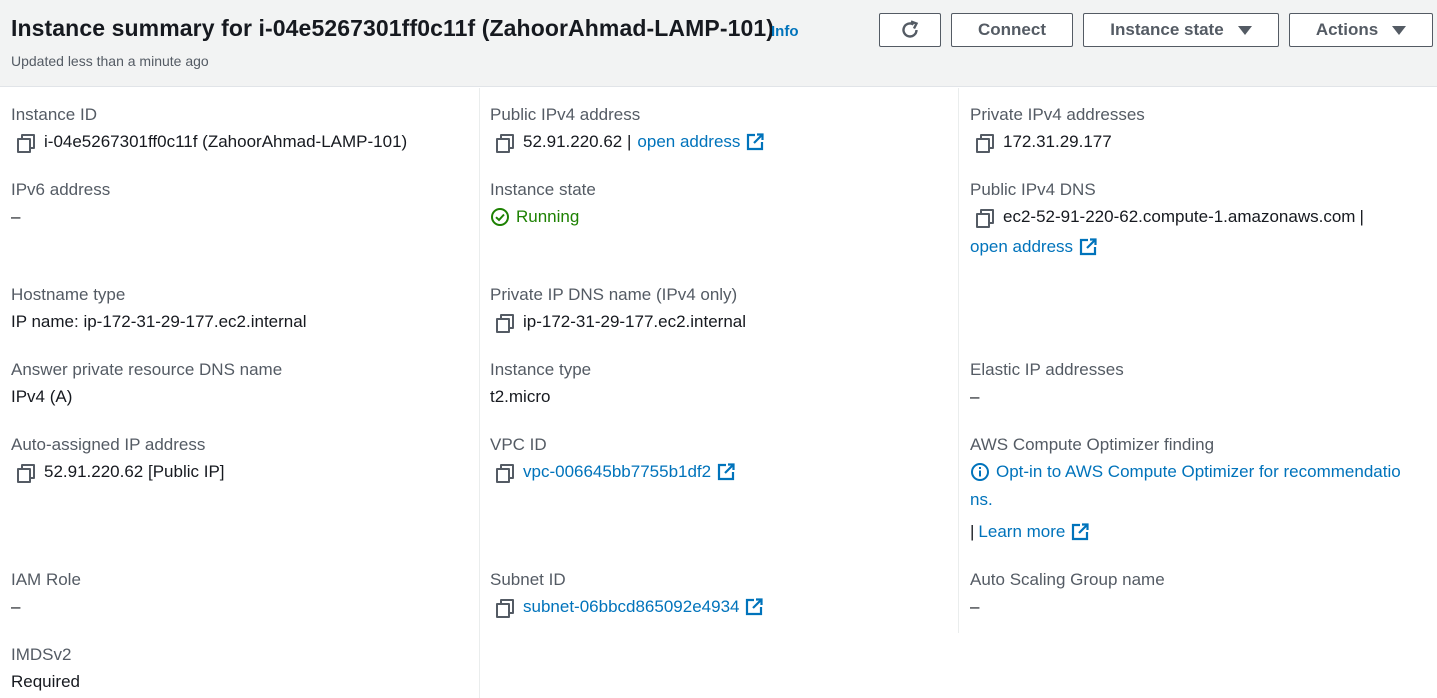  I want to click on subnet-id-link: subnet-06bbcd865092e4934, so click(631, 607).